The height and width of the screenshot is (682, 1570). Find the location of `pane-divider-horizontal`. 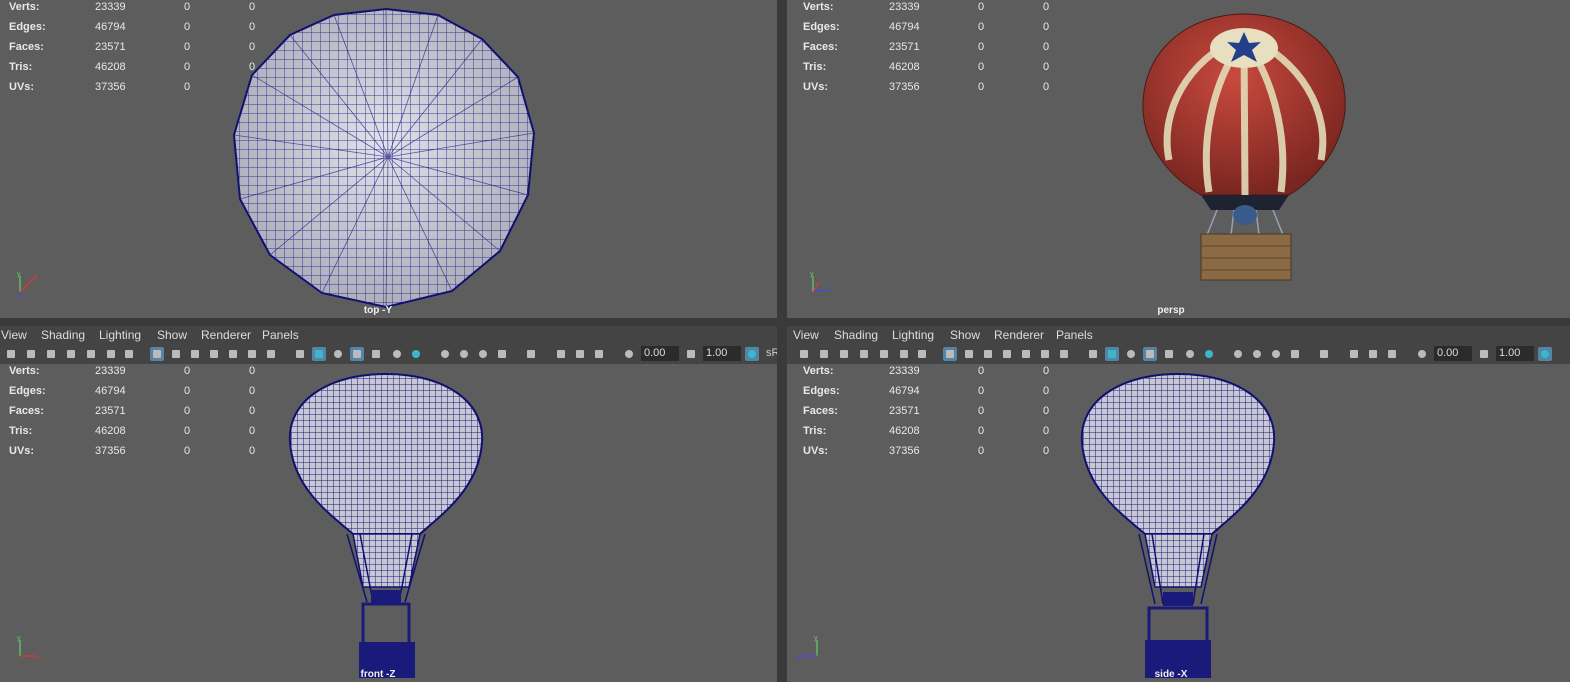

pane-divider-horizontal is located at coordinates (785, 322).